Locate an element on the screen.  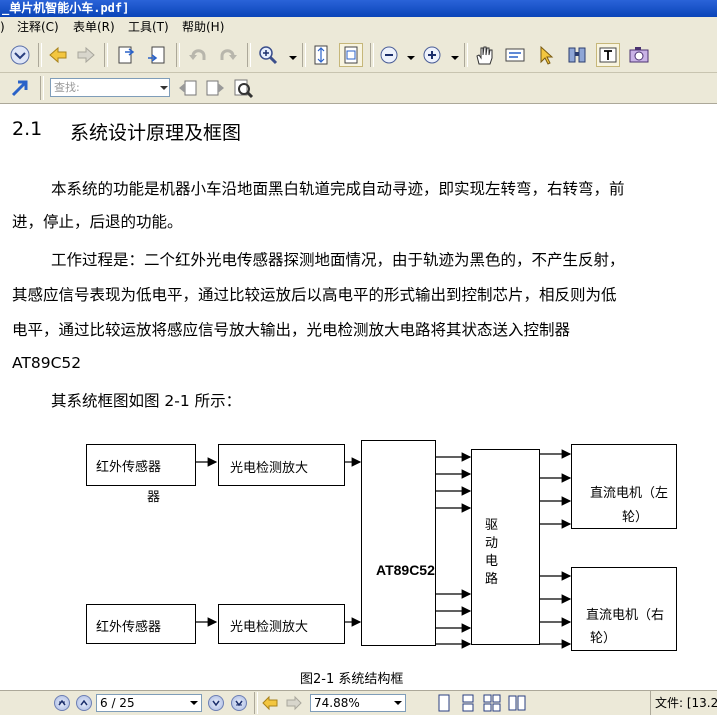
continuous-facing-icon is located at coordinates (517, 703).